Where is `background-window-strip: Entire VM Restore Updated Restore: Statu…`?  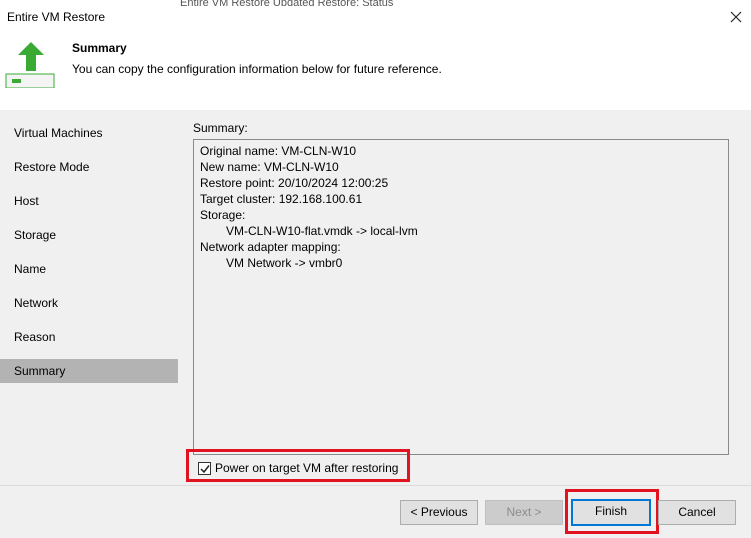 background-window-strip: Entire VM Restore Updated Restore: Statu… is located at coordinates (287, 3).